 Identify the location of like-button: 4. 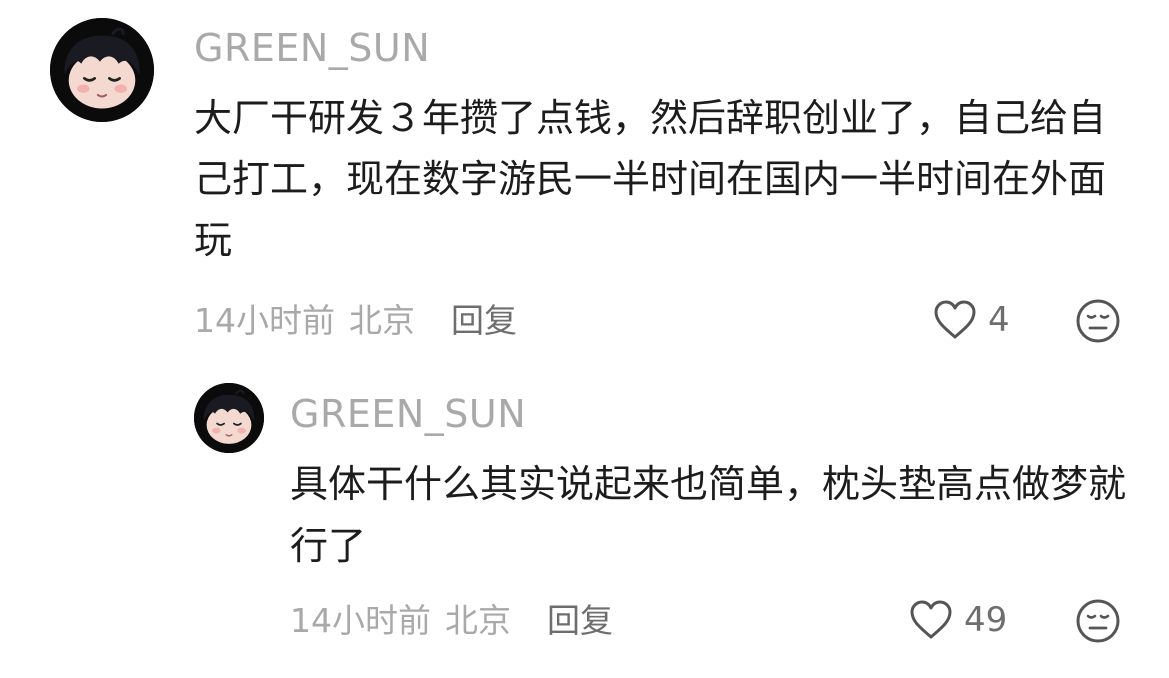
(971, 320).